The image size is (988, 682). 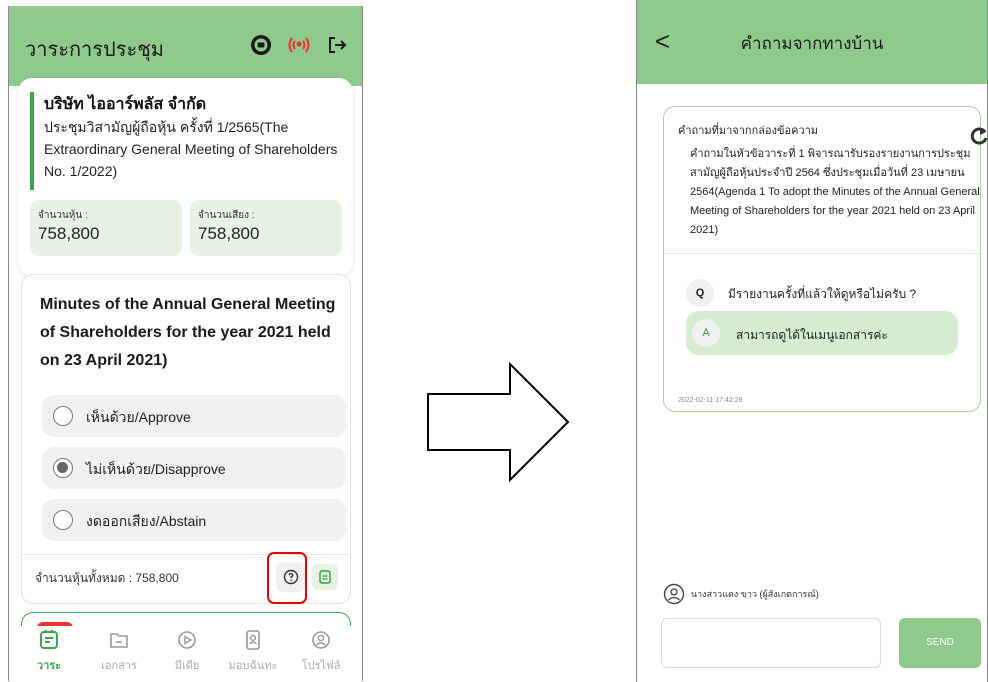 What do you see at coordinates (822, 294) in the screenshot?
I see `question-text: มีรายงานครั้งที่แล้วให้ดูหรือไม่ครับ ?` at bounding box center [822, 294].